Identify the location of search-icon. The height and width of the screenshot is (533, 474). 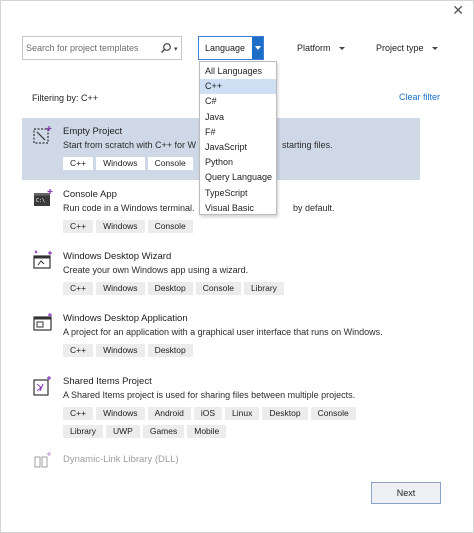
(166, 48).